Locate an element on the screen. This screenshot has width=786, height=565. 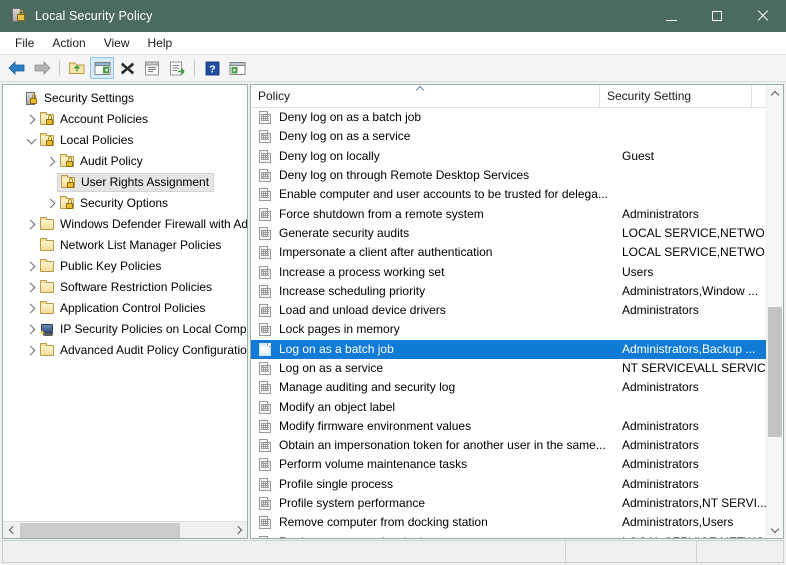
table-row: Lock pages in memory is located at coordinates (517, 329).